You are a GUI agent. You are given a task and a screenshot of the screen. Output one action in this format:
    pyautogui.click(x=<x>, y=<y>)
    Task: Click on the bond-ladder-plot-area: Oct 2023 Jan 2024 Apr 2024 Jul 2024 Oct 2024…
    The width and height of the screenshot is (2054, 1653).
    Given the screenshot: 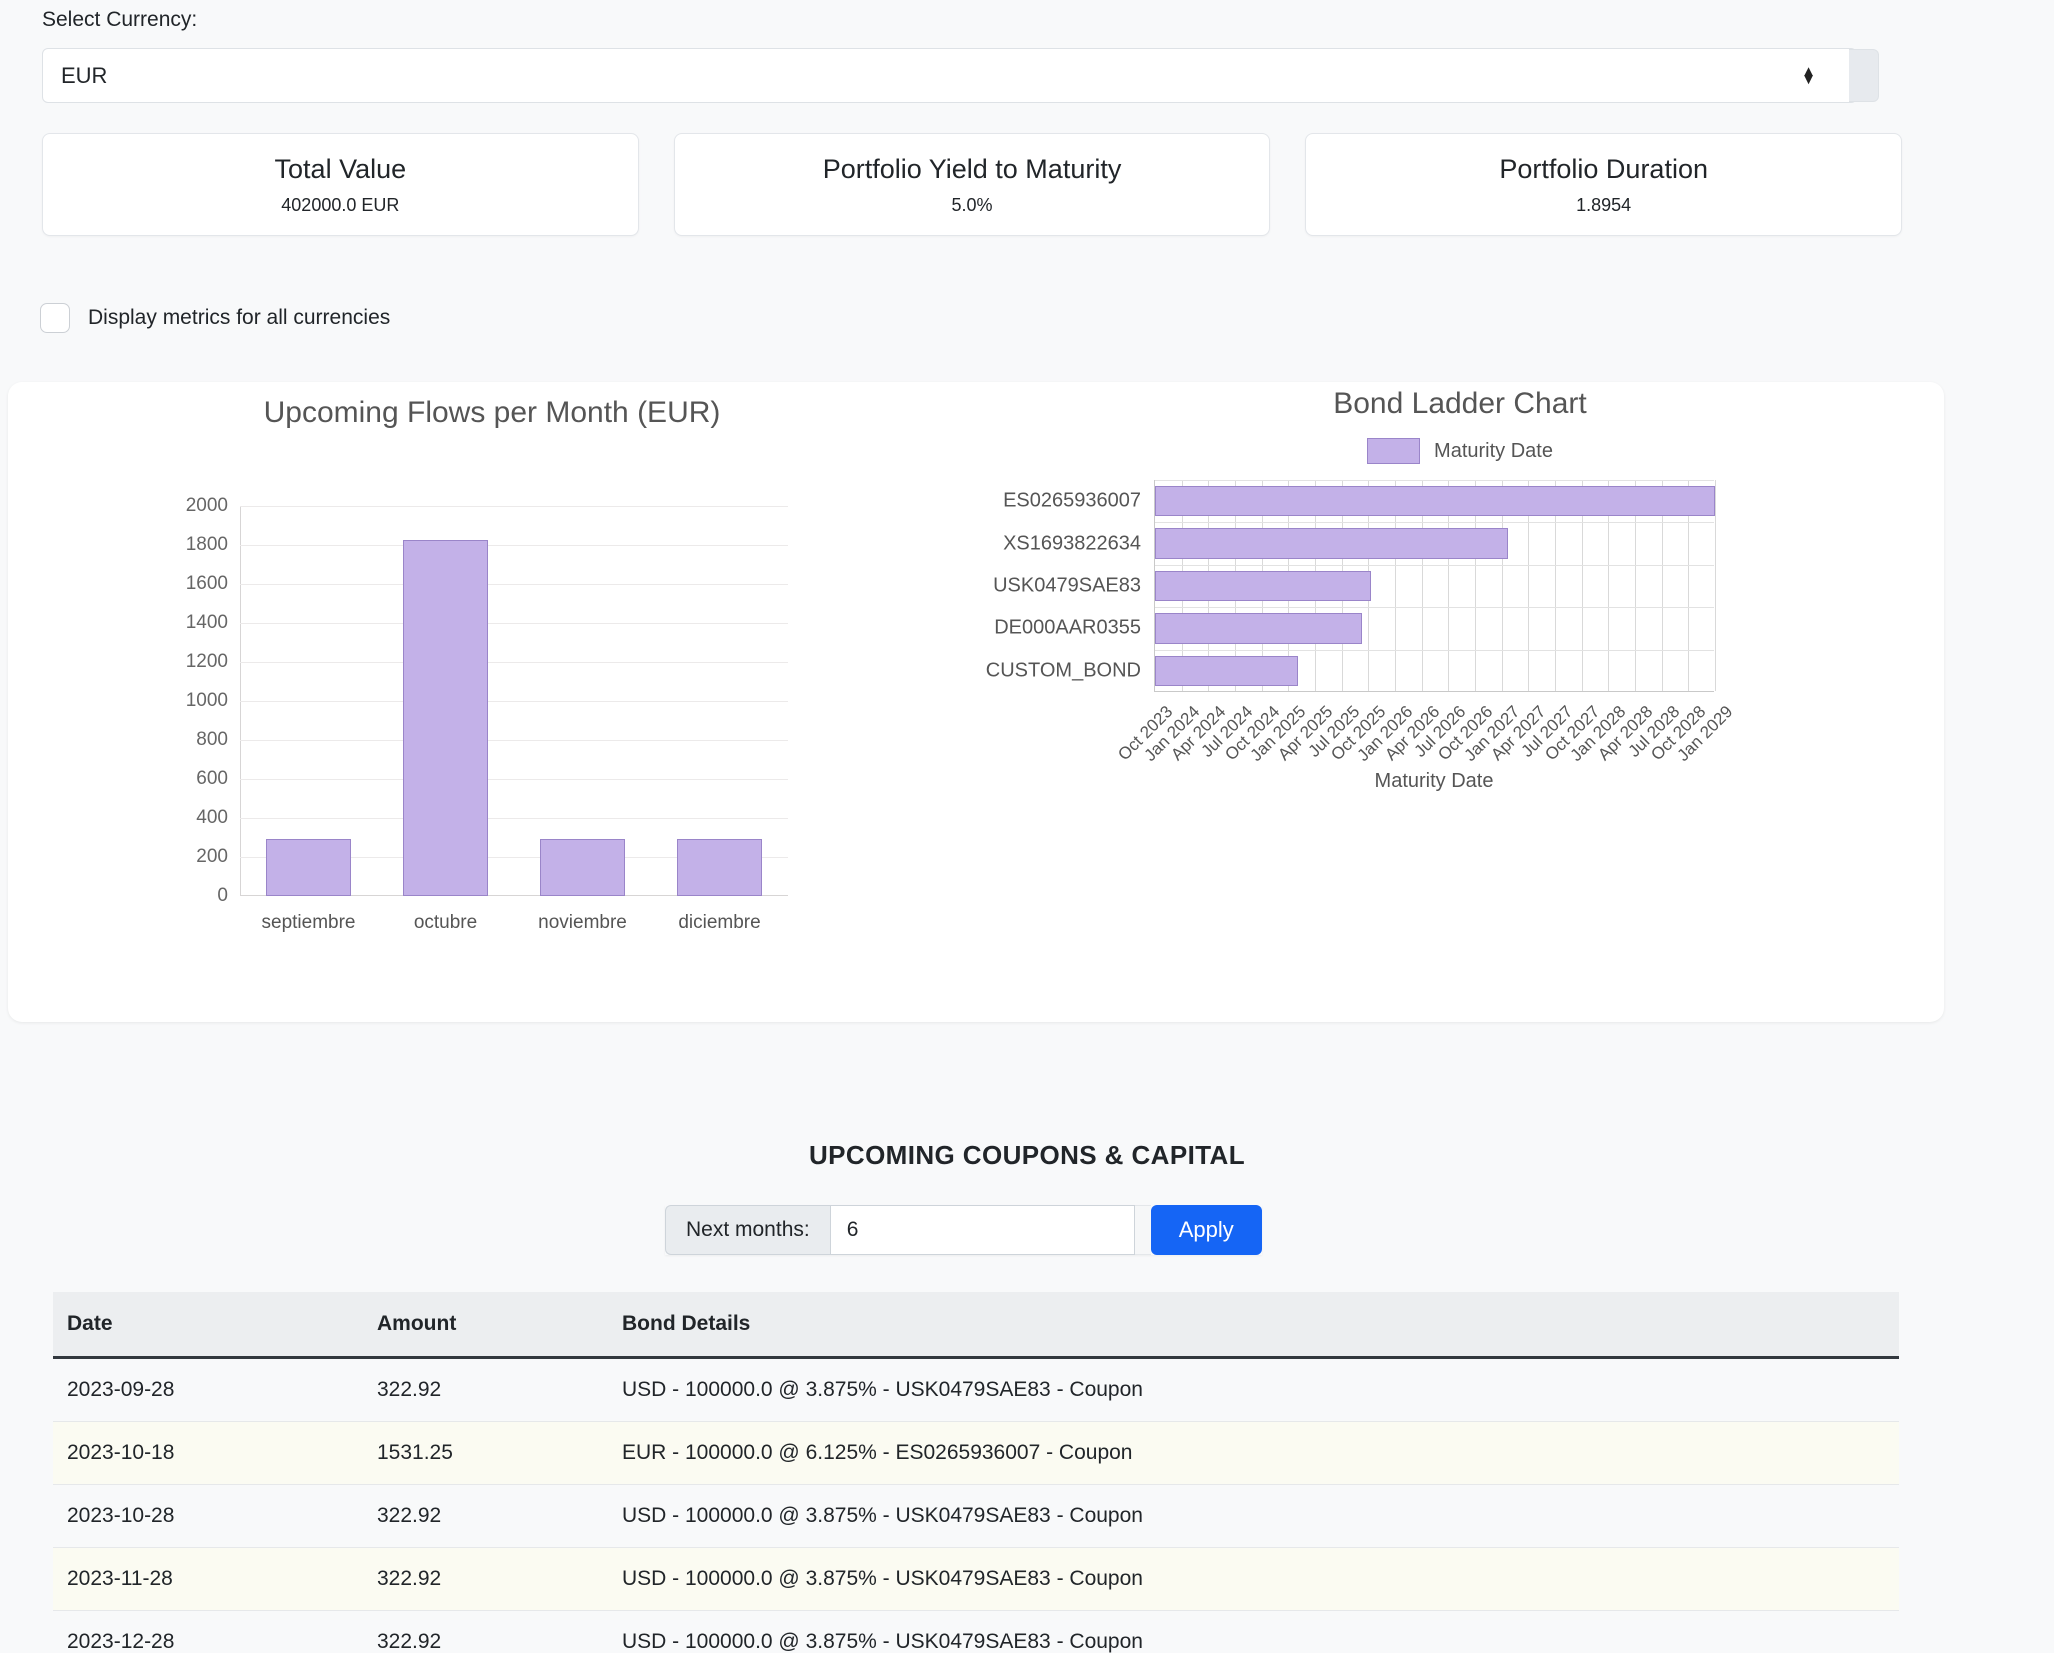 What is the action you would take?
    pyautogui.click(x=1361, y=622)
    